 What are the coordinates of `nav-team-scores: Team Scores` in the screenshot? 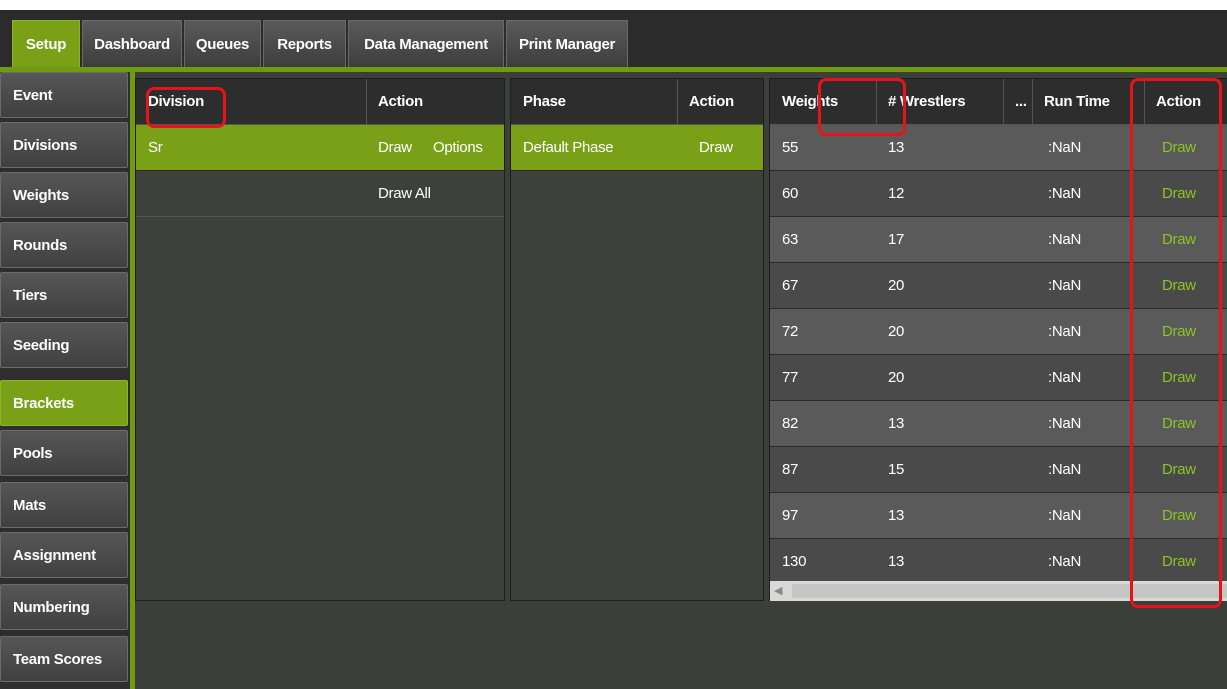 It's located at (64, 659).